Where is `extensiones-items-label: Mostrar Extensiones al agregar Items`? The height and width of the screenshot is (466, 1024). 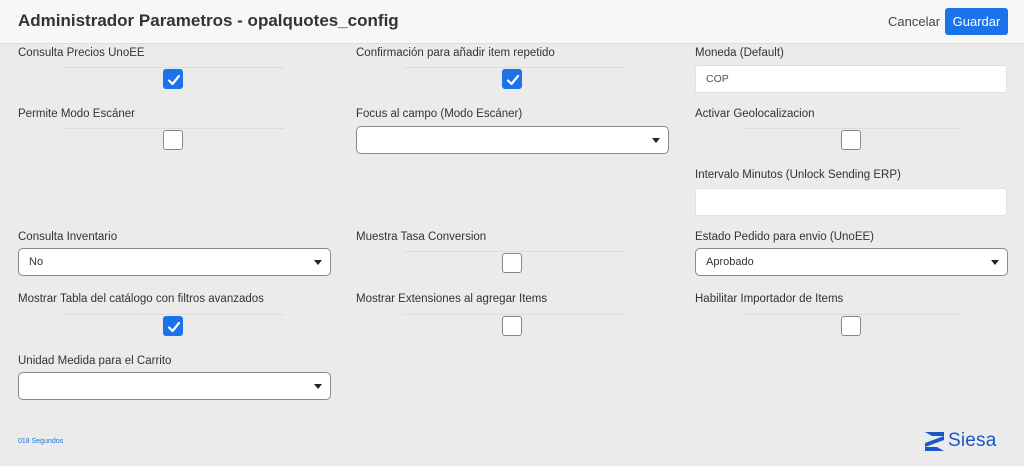
extensiones-items-label: Mostrar Extensiones al agregar Items is located at coordinates (452, 299).